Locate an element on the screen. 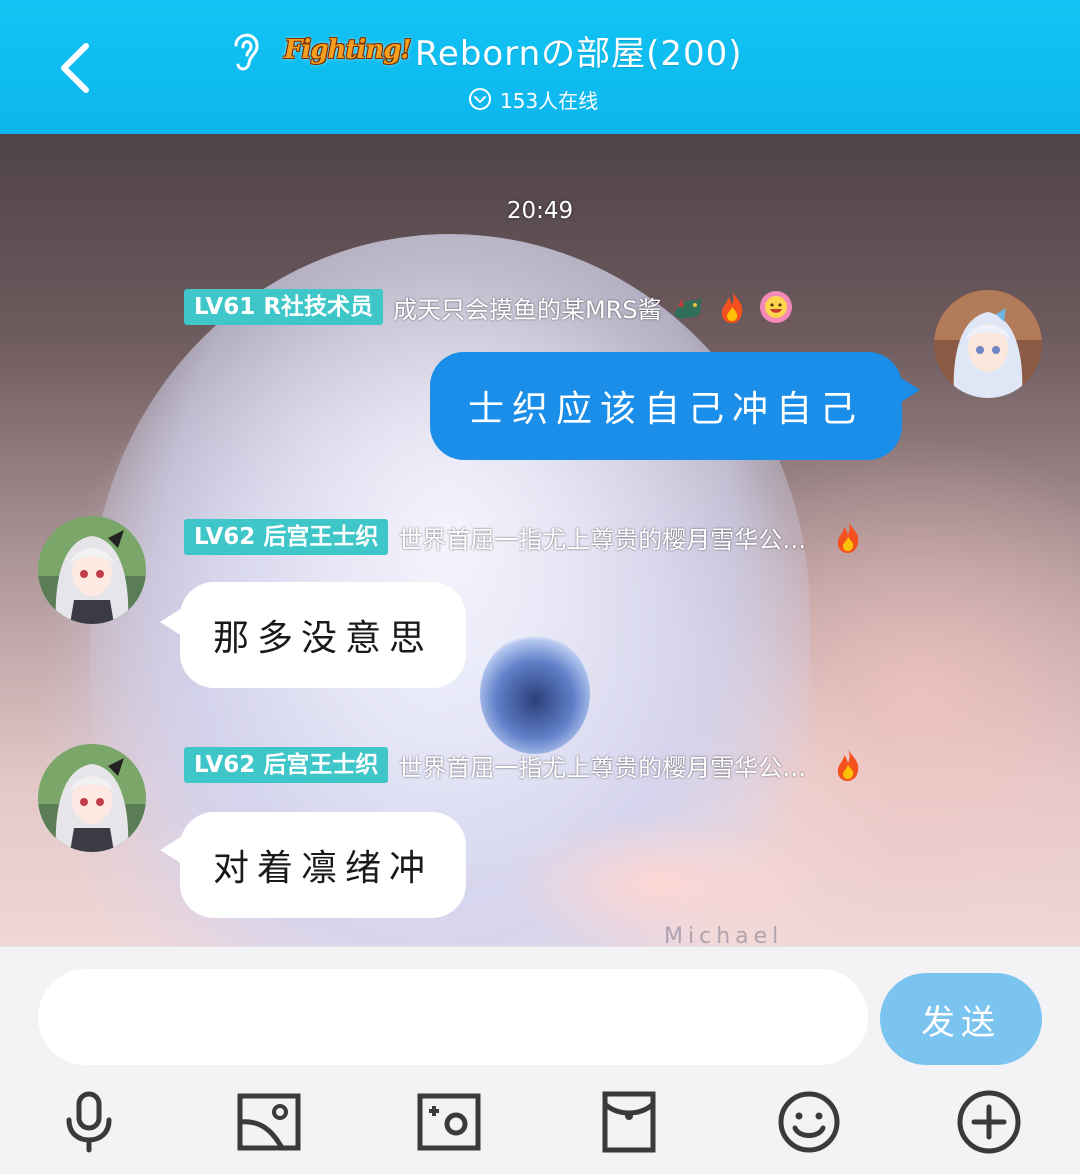 Image resolution: width=1080 pixels, height=1174 pixels. emoji-icon is located at coordinates (809, 1122).